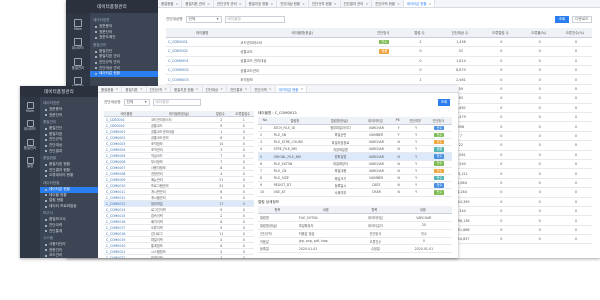 The image size is (600, 300). Describe the element at coordinates (263, 89) in the screenshot. I see `tab: 진단이력 ×` at that location.